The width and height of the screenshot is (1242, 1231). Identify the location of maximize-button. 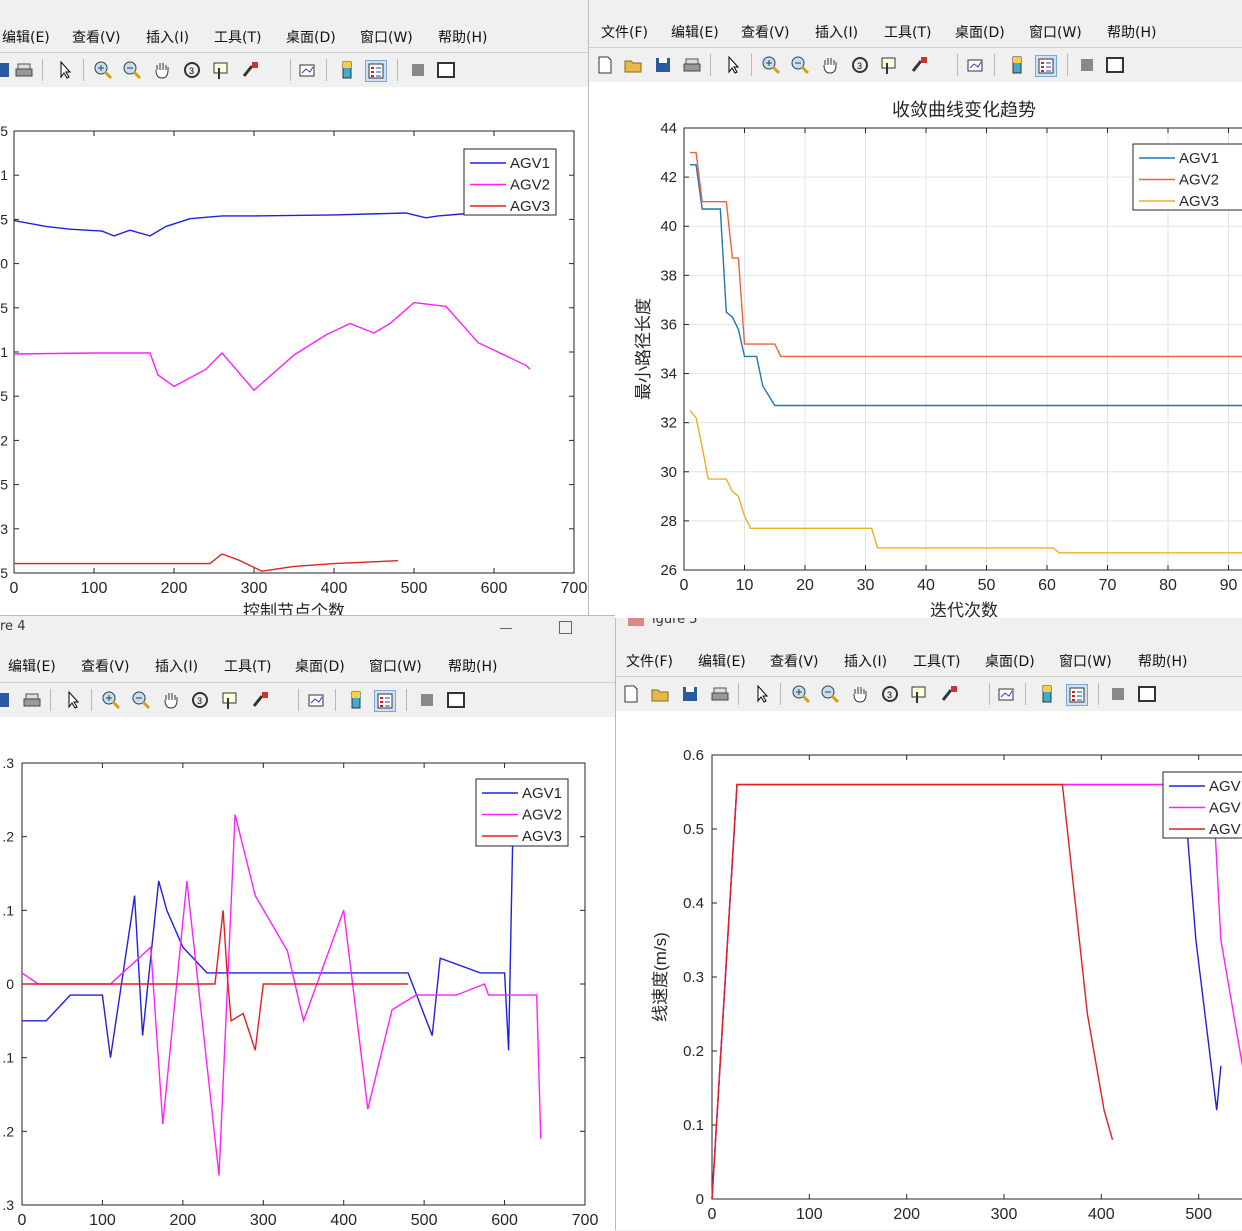
(565, 627).